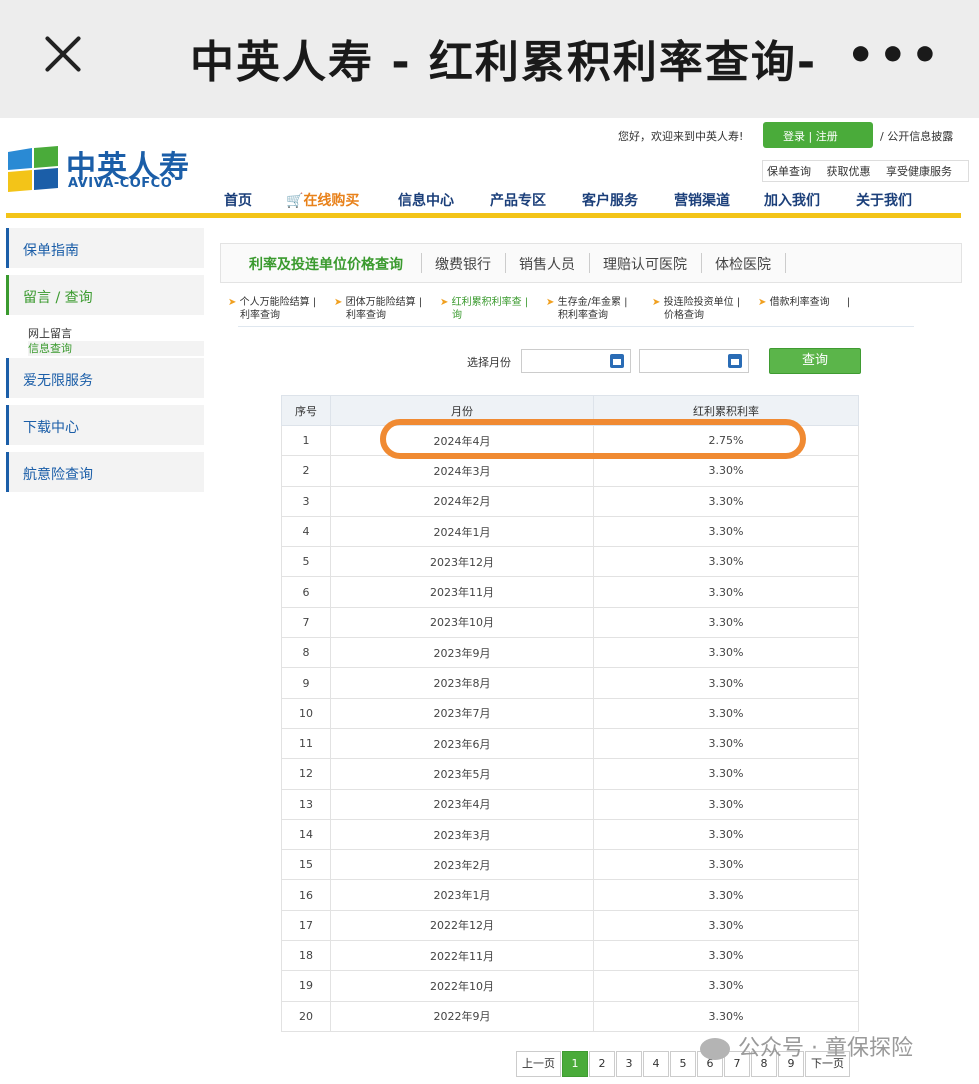 The height and width of the screenshot is (1084, 979). What do you see at coordinates (743, 264) in the screenshot?
I see `tab-exam-hospitals: 体检医院` at bounding box center [743, 264].